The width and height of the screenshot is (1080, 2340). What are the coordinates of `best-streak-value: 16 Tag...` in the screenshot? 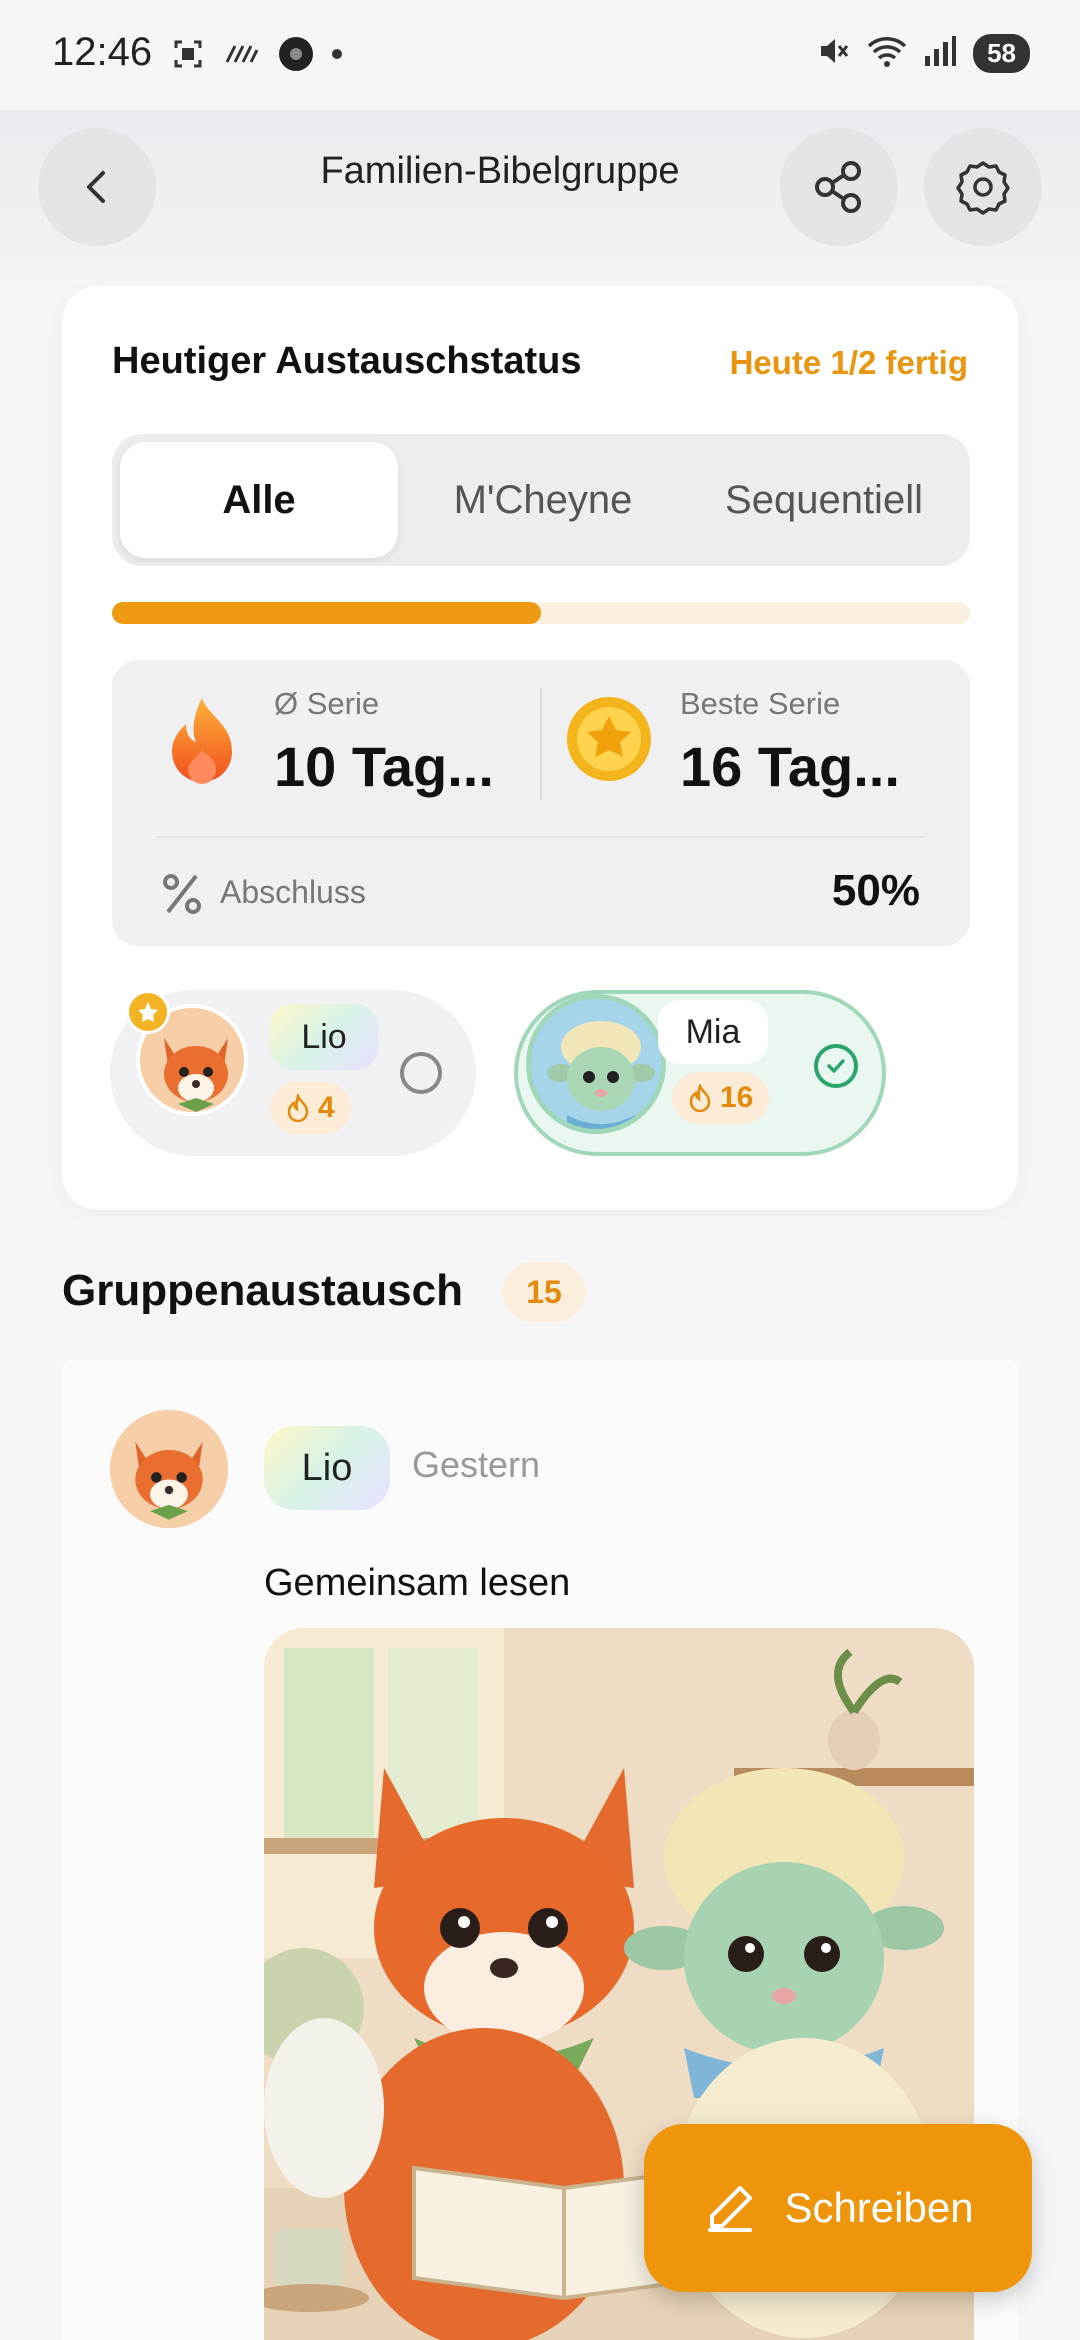 It's located at (790, 766).